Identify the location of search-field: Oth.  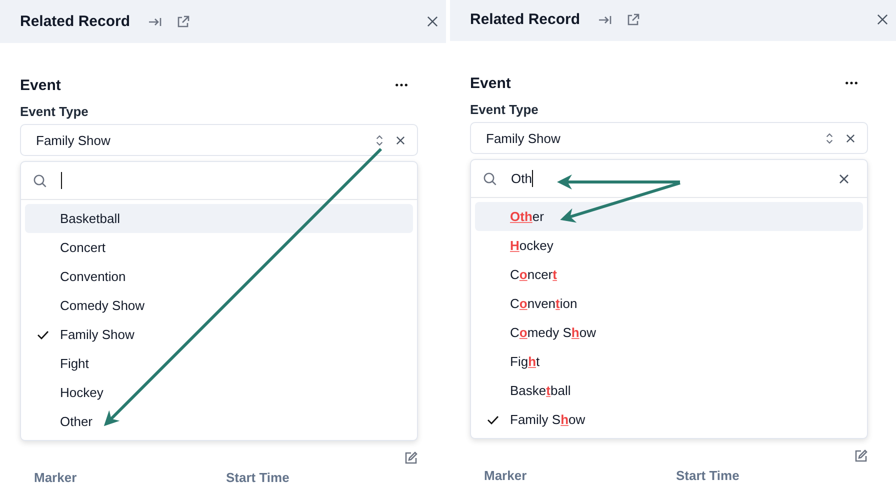
(668, 178).